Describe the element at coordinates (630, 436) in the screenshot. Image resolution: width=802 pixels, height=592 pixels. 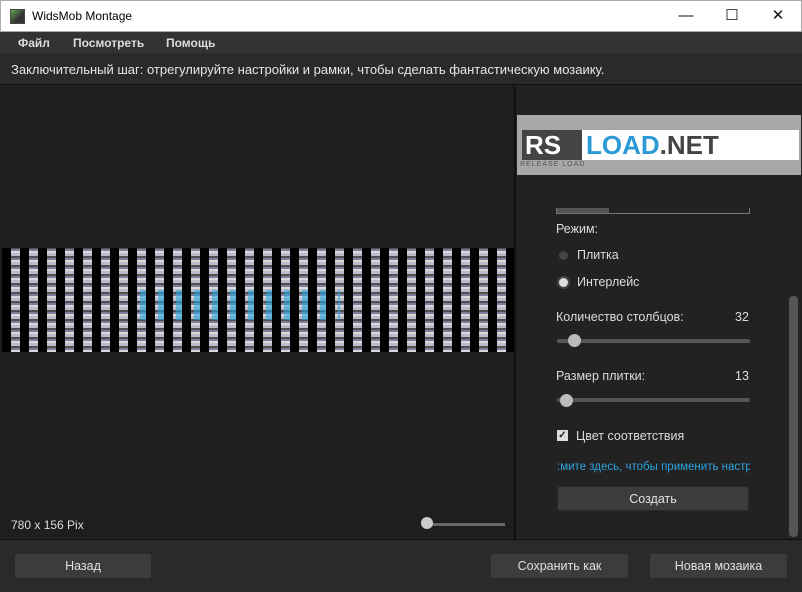
I see `color-match-label: Цвет соответствия` at that location.